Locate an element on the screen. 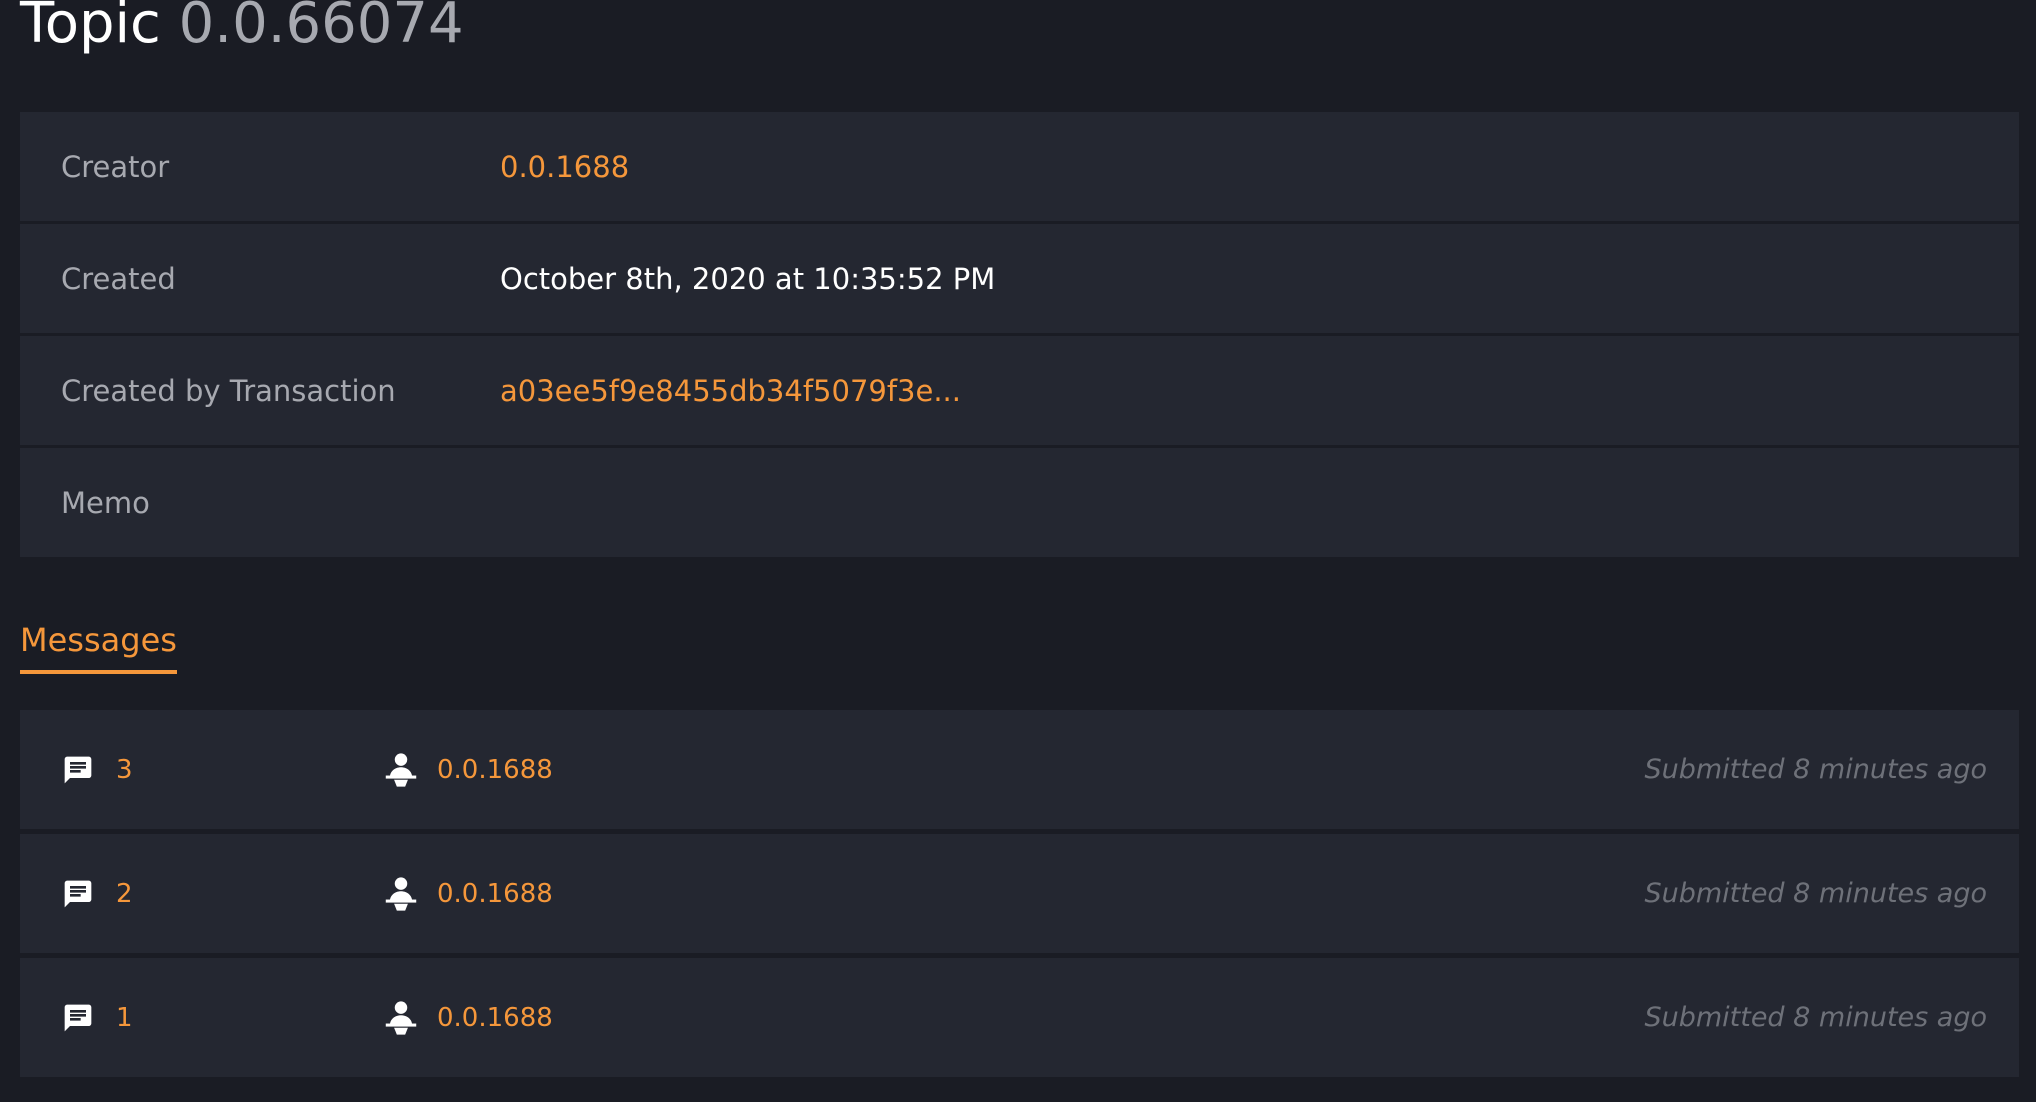 This screenshot has width=2036, height=1102. detail-row-created: Created October 8th, 2020 at 10:35:52 PM is located at coordinates (1019, 278).